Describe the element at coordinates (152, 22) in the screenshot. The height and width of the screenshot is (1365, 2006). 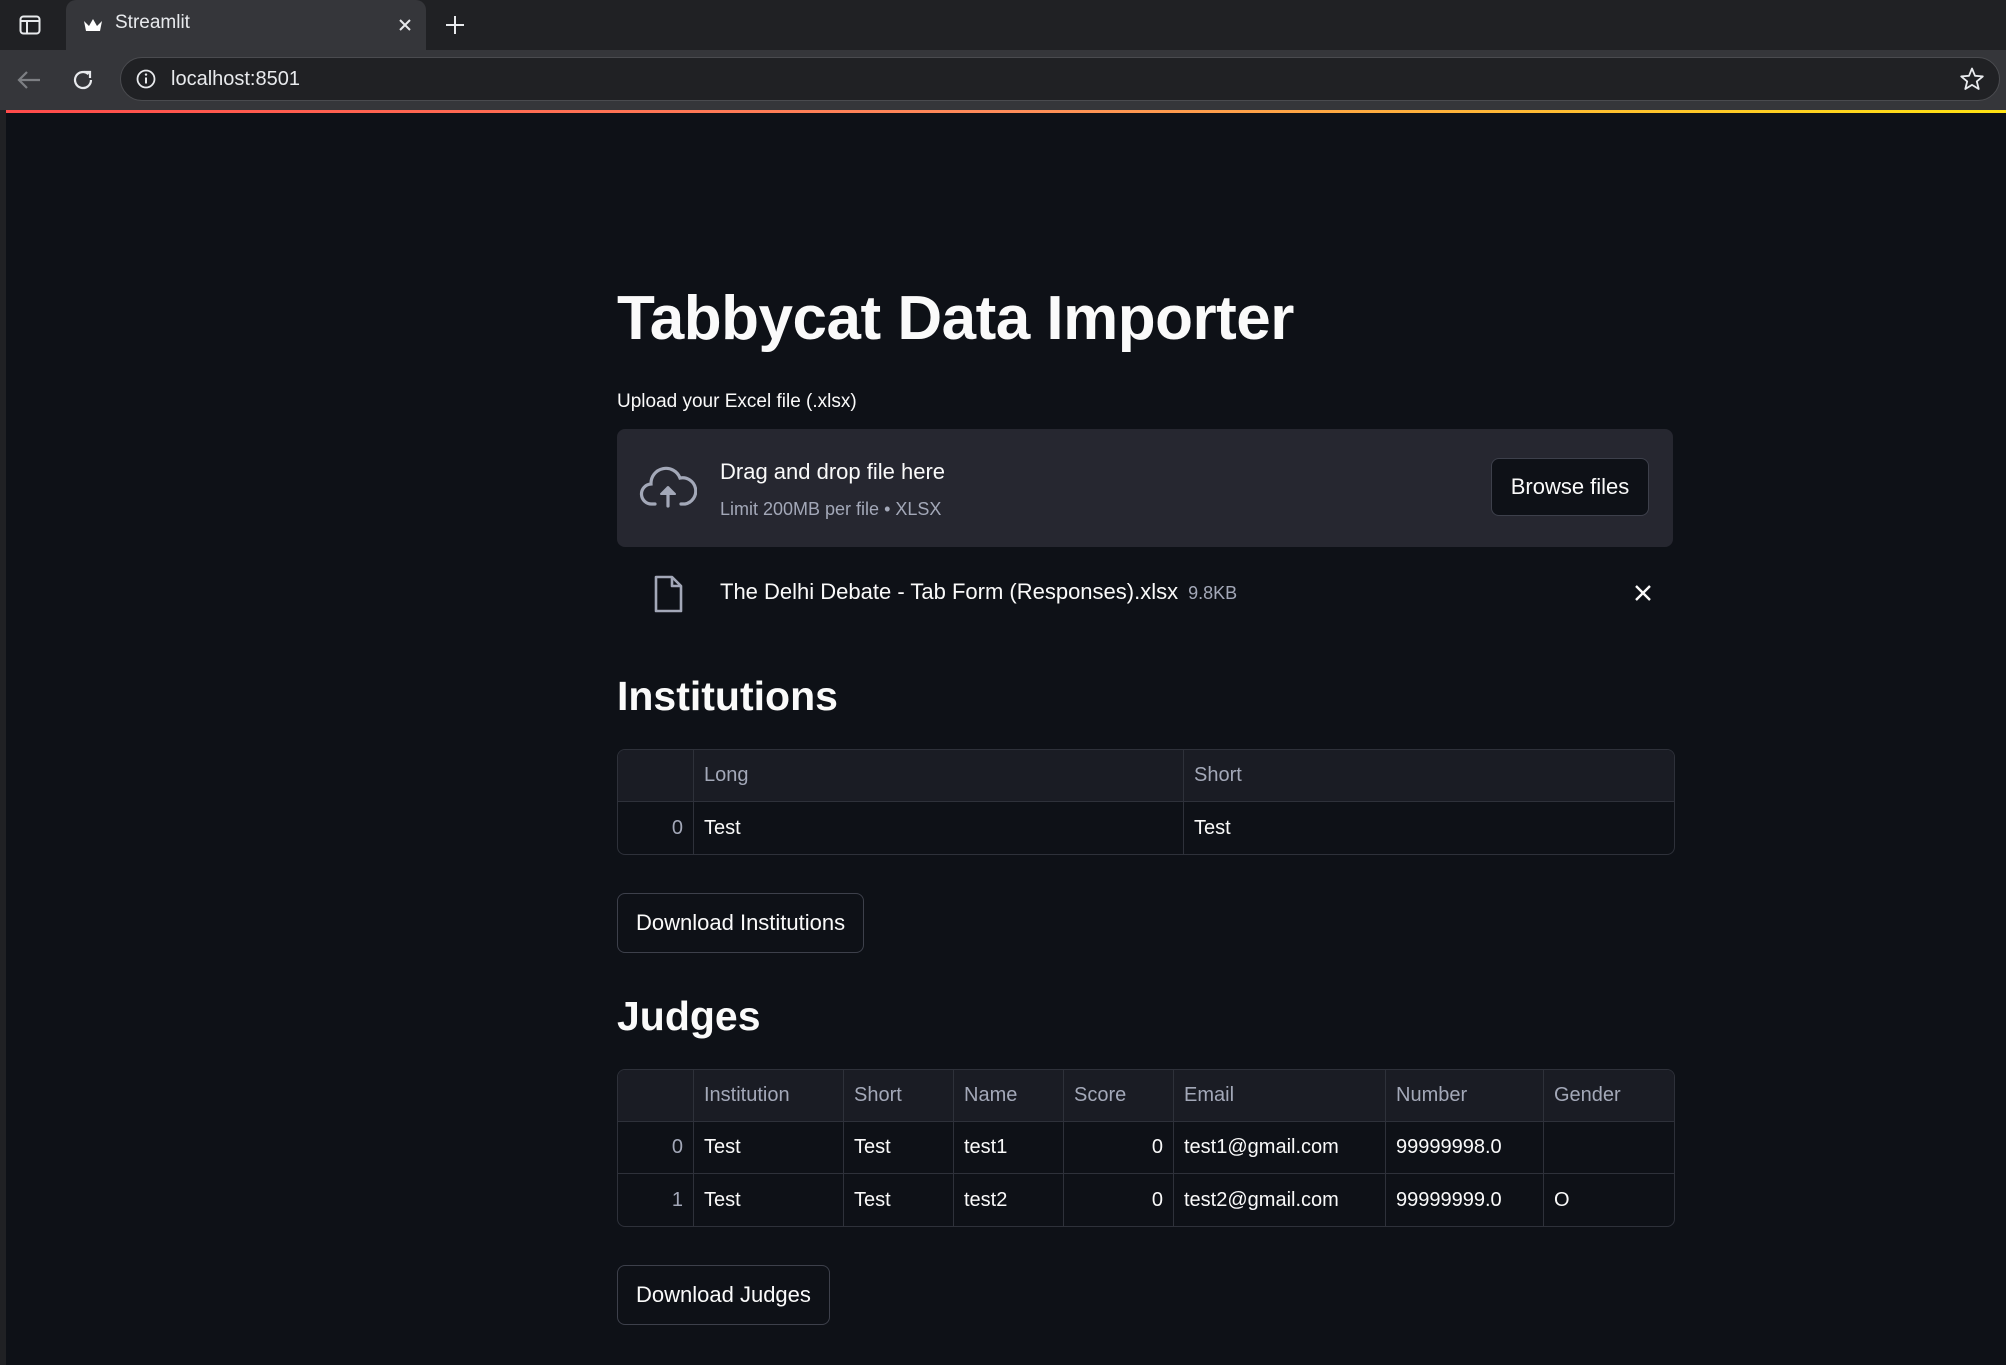
I see `tab-title: Streamlit` at that location.